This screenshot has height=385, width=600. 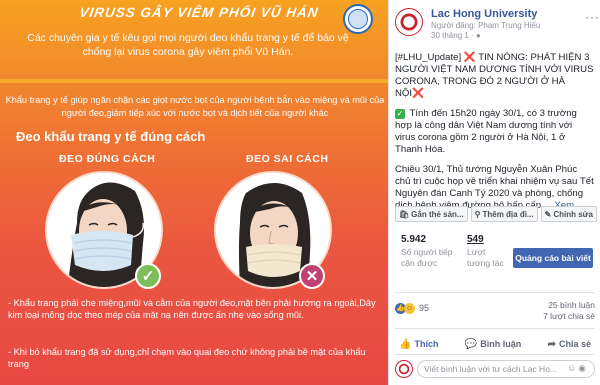 I want to click on page-name-link: Lac Hong University, so click(x=484, y=14).